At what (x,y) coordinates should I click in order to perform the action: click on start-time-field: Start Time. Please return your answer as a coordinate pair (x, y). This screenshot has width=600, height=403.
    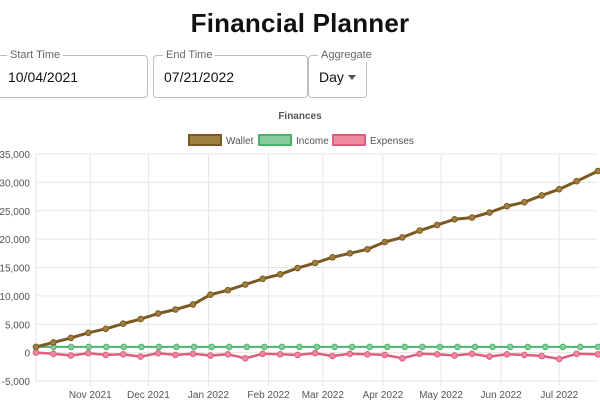
    Looking at the image, I should click on (74, 73).